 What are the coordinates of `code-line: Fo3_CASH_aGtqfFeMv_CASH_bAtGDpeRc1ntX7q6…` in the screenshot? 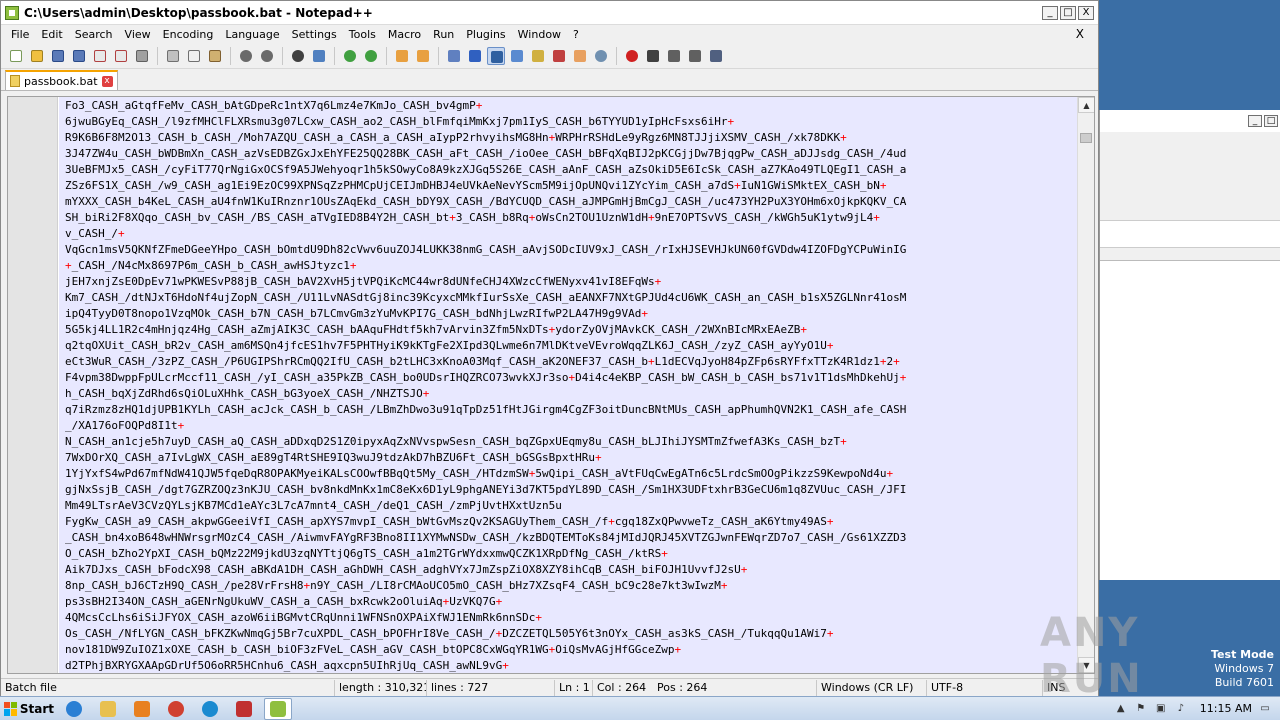 It's located at (571, 106).